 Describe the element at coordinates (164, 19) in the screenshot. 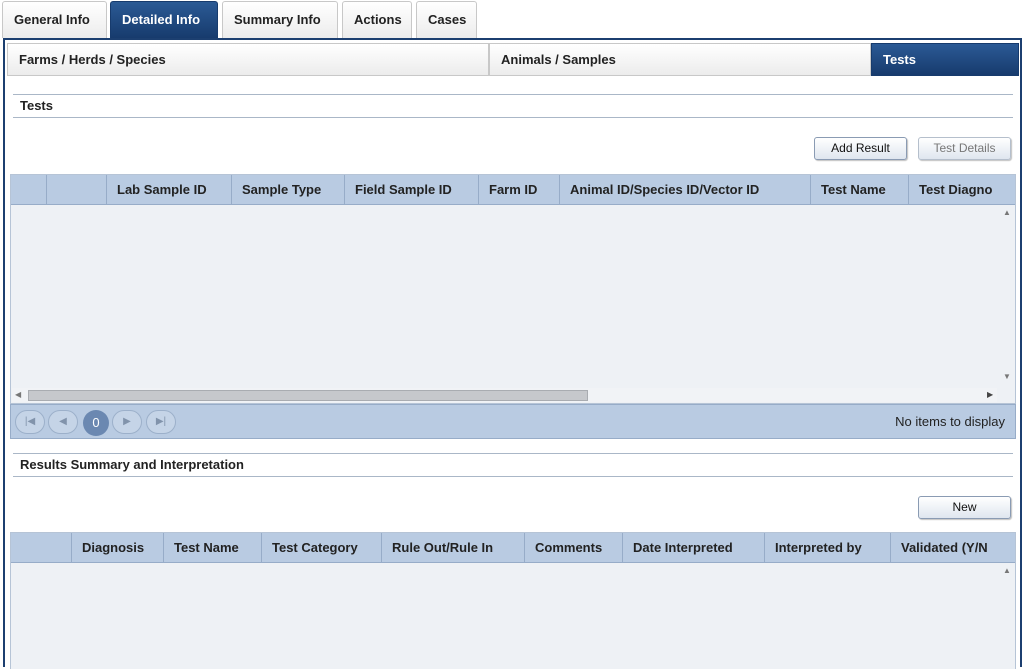

I see `tab-detailed-info: Detailed Info` at that location.